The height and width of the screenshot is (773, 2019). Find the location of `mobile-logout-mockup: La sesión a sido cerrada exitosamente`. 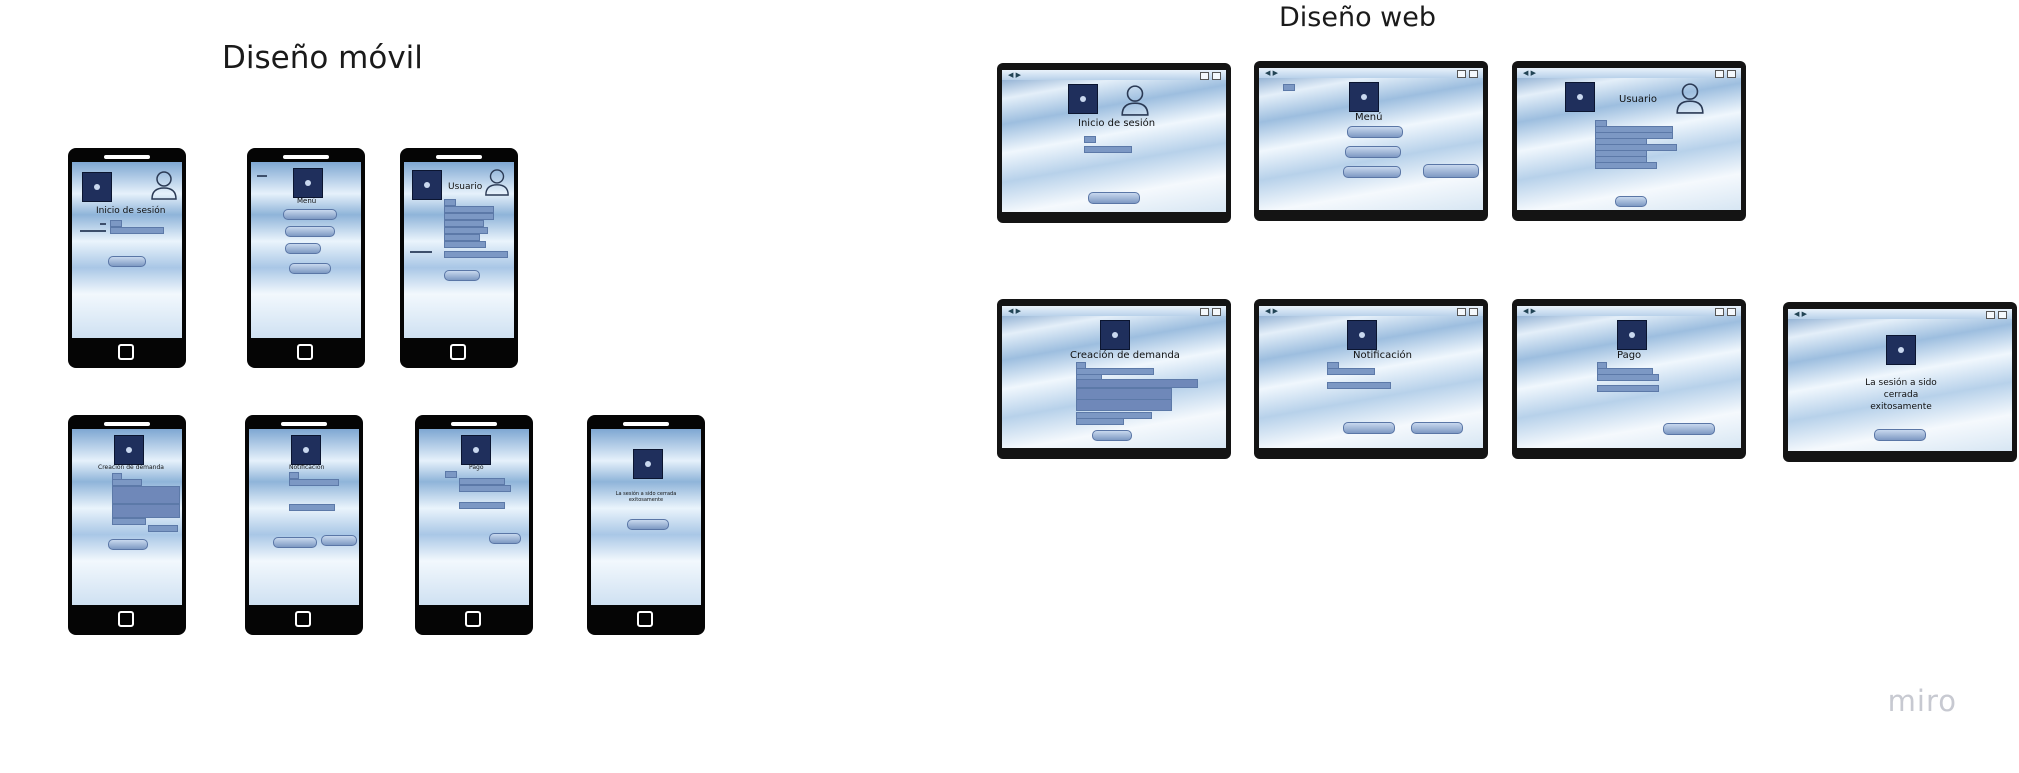

mobile-logout-mockup: La sesión a sido cerrada exitosamente is located at coordinates (646, 525).